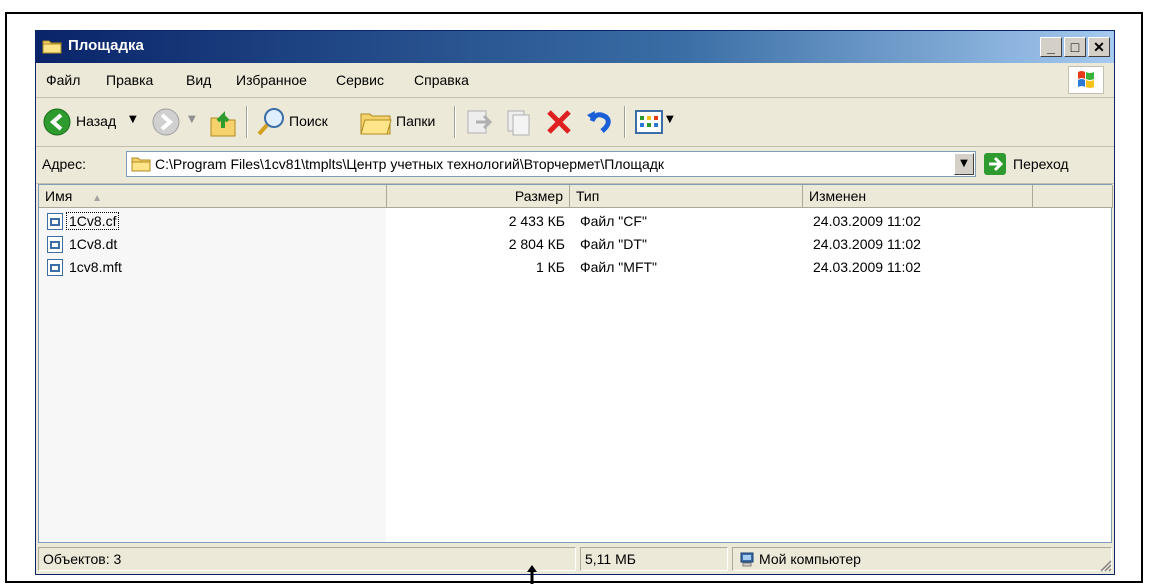  I want to click on status-object-count: Объектов: 3, so click(307, 559).